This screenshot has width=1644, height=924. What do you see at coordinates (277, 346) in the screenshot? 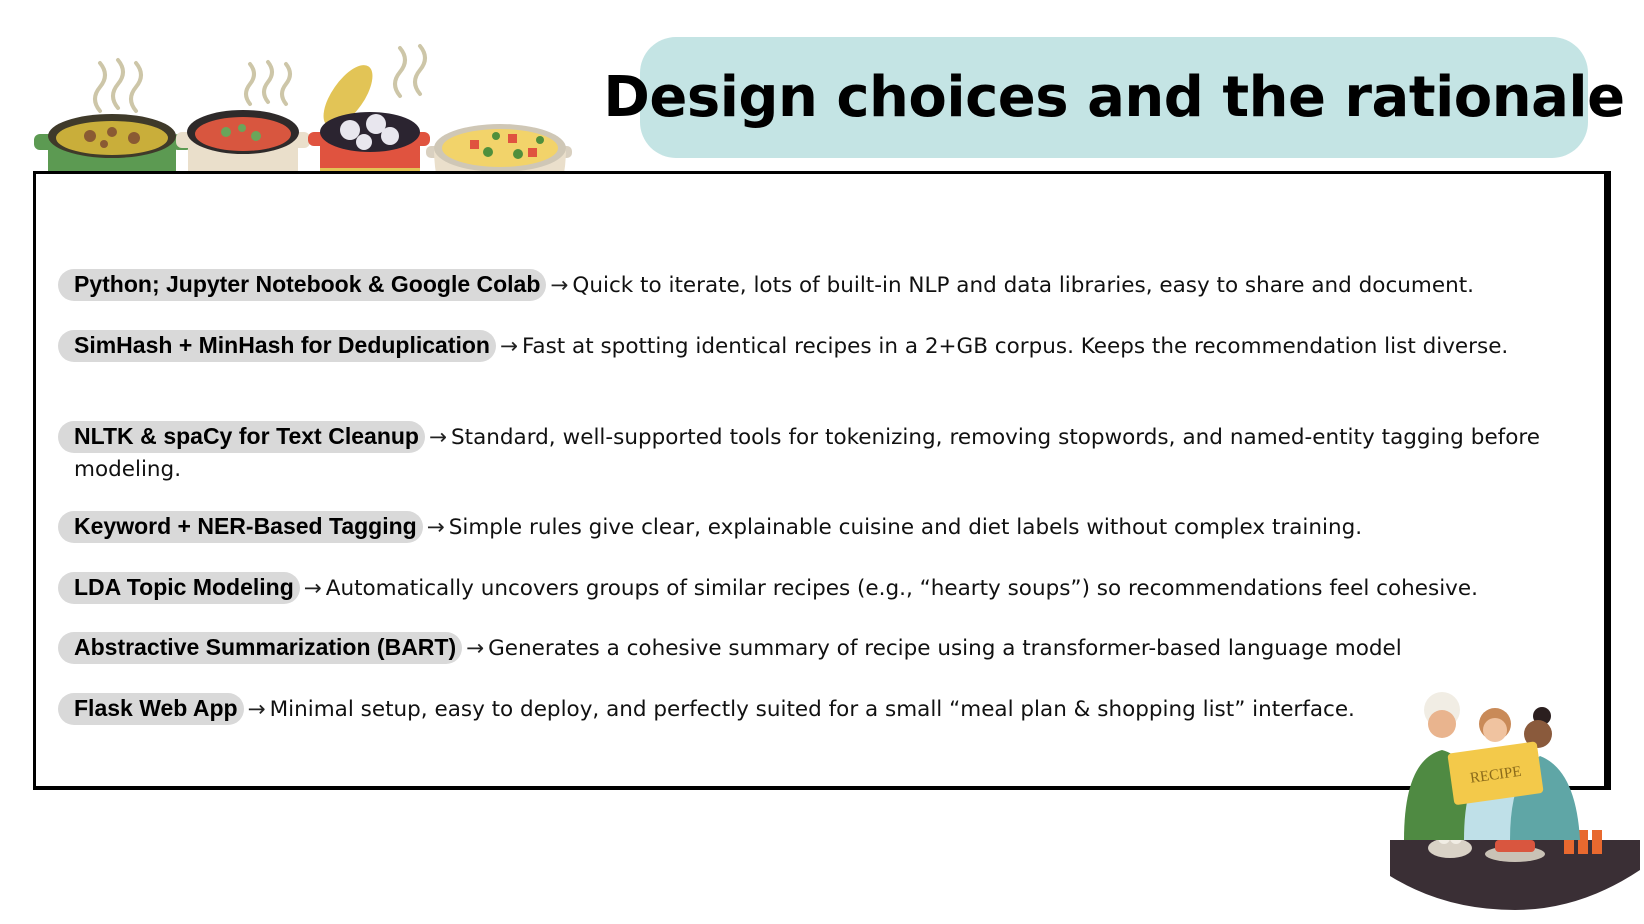
I see `item-tag: SimHash + MinHash for Deduplication` at bounding box center [277, 346].